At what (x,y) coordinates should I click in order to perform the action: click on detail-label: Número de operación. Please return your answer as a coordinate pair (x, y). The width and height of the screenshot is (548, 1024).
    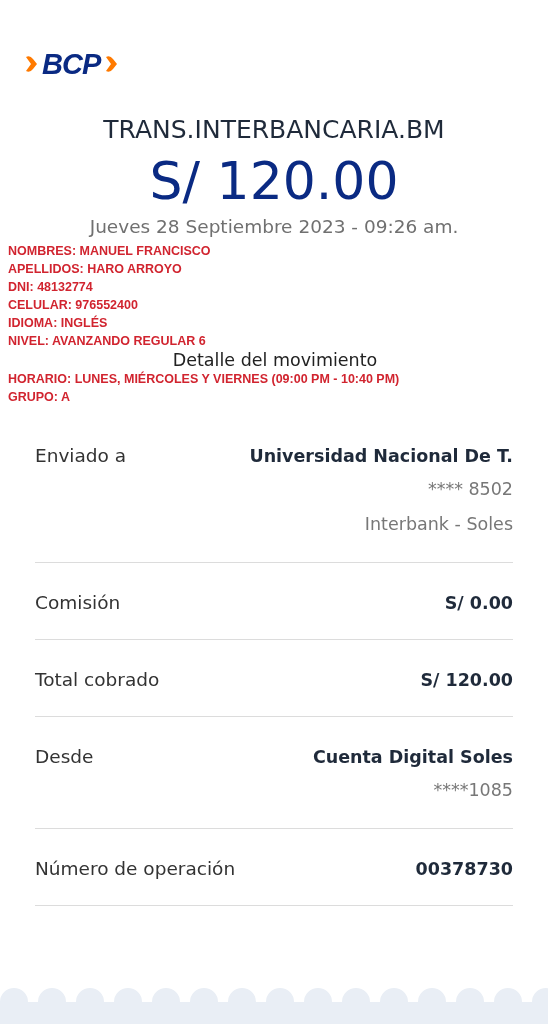
    Looking at the image, I should click on (135, 869).